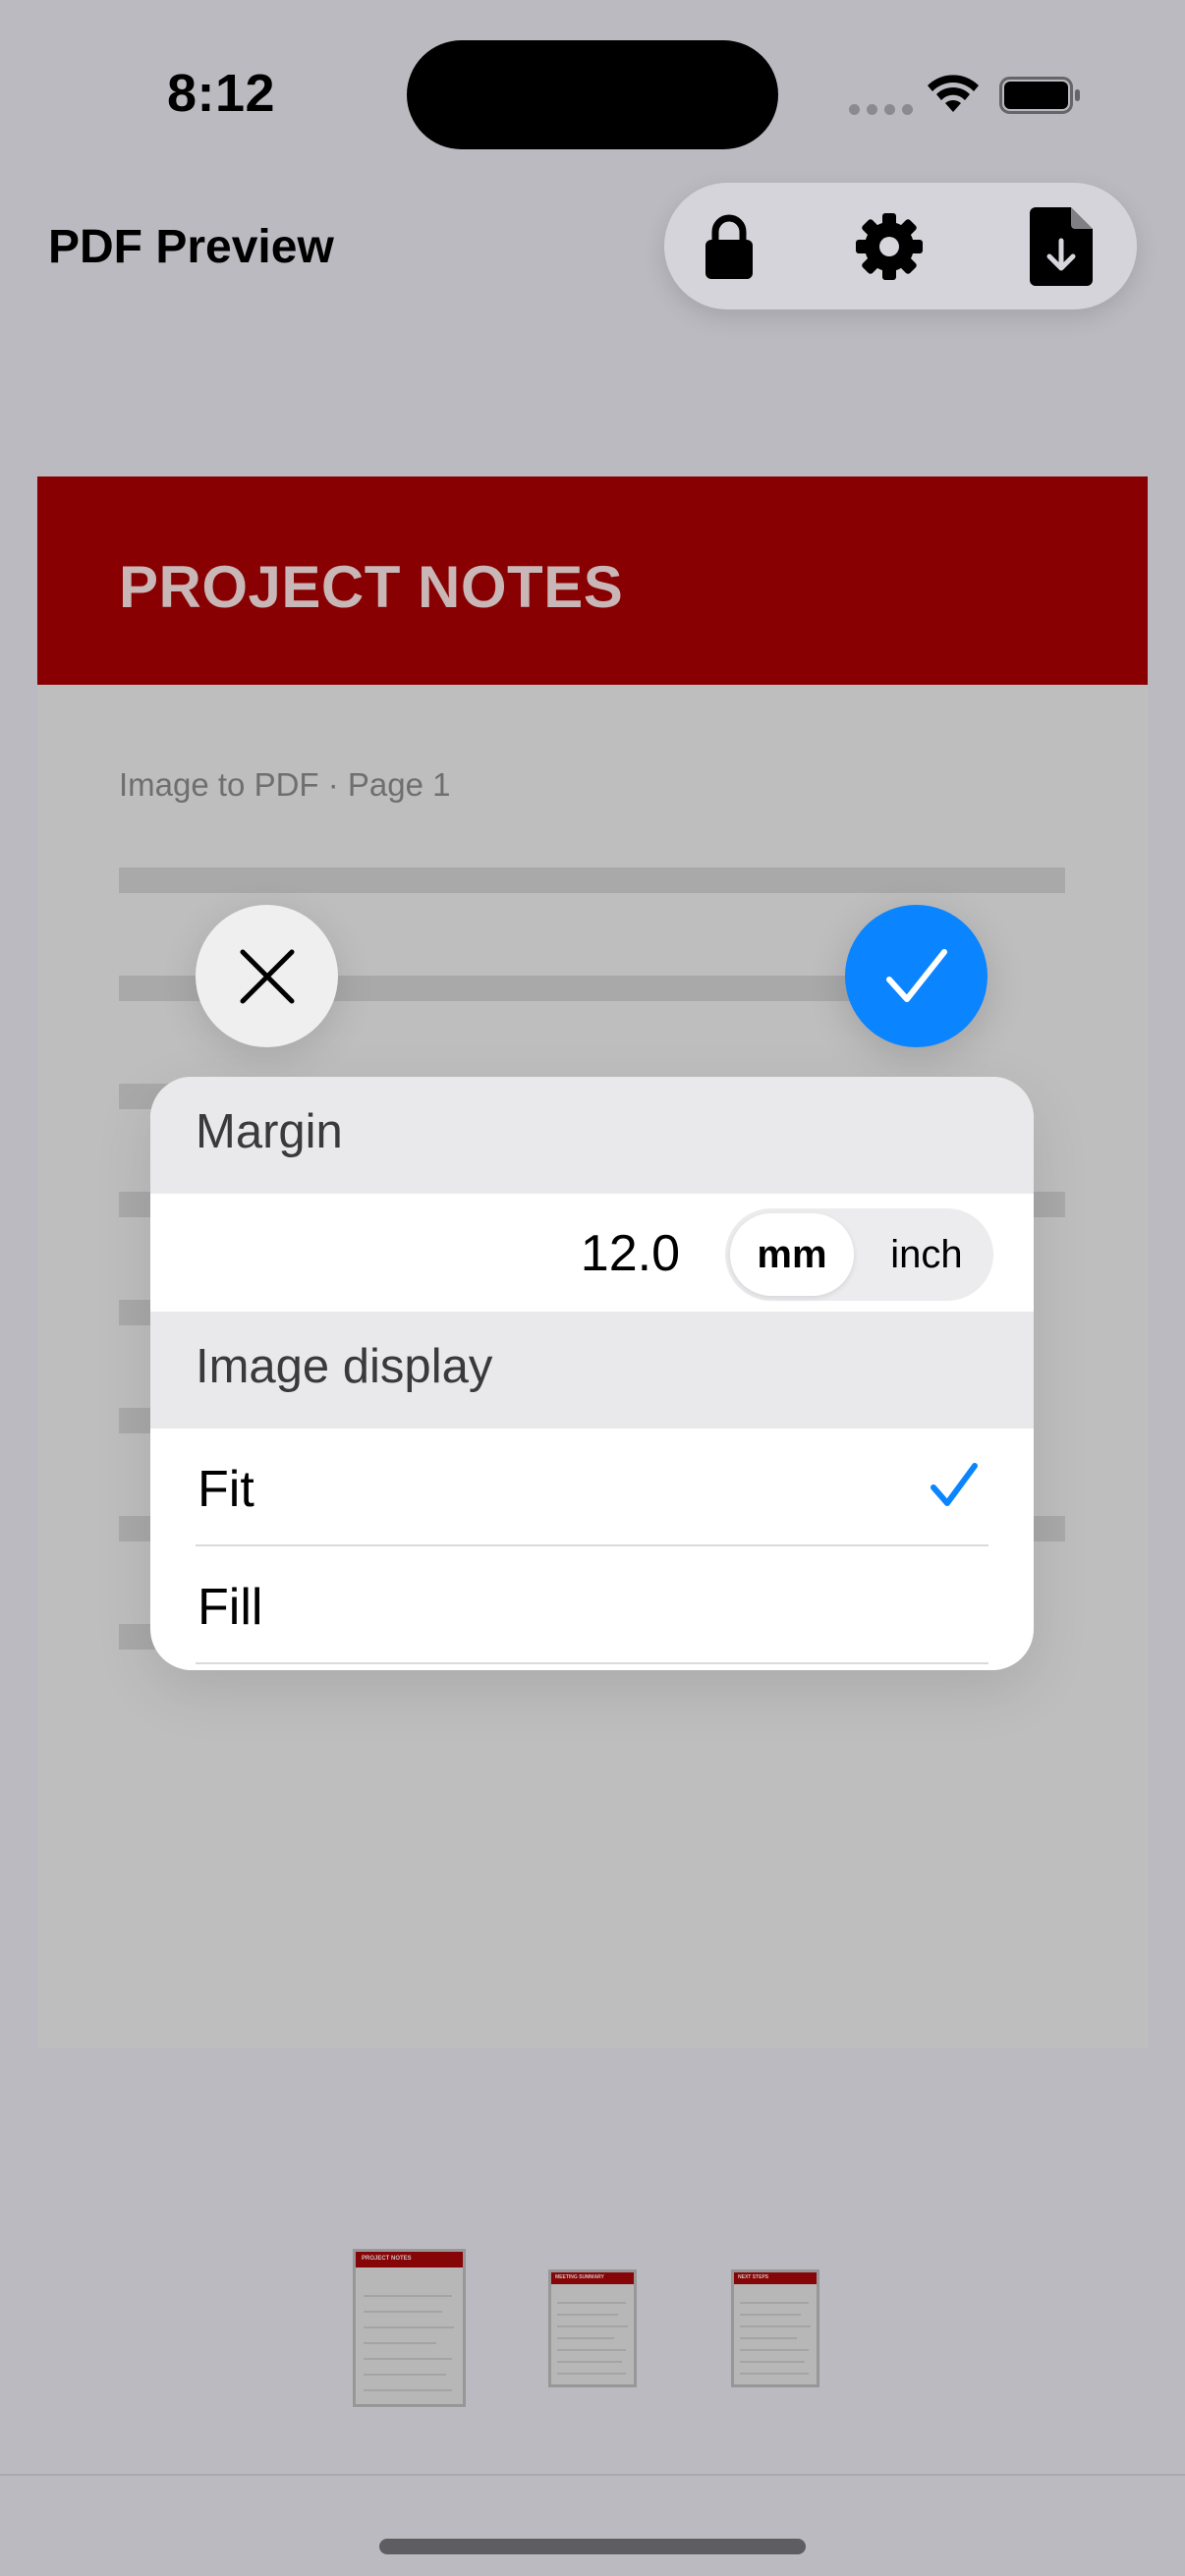 The image size is (1185, 2576). I want to click on cellular-signal-icon, so click(881, 109).